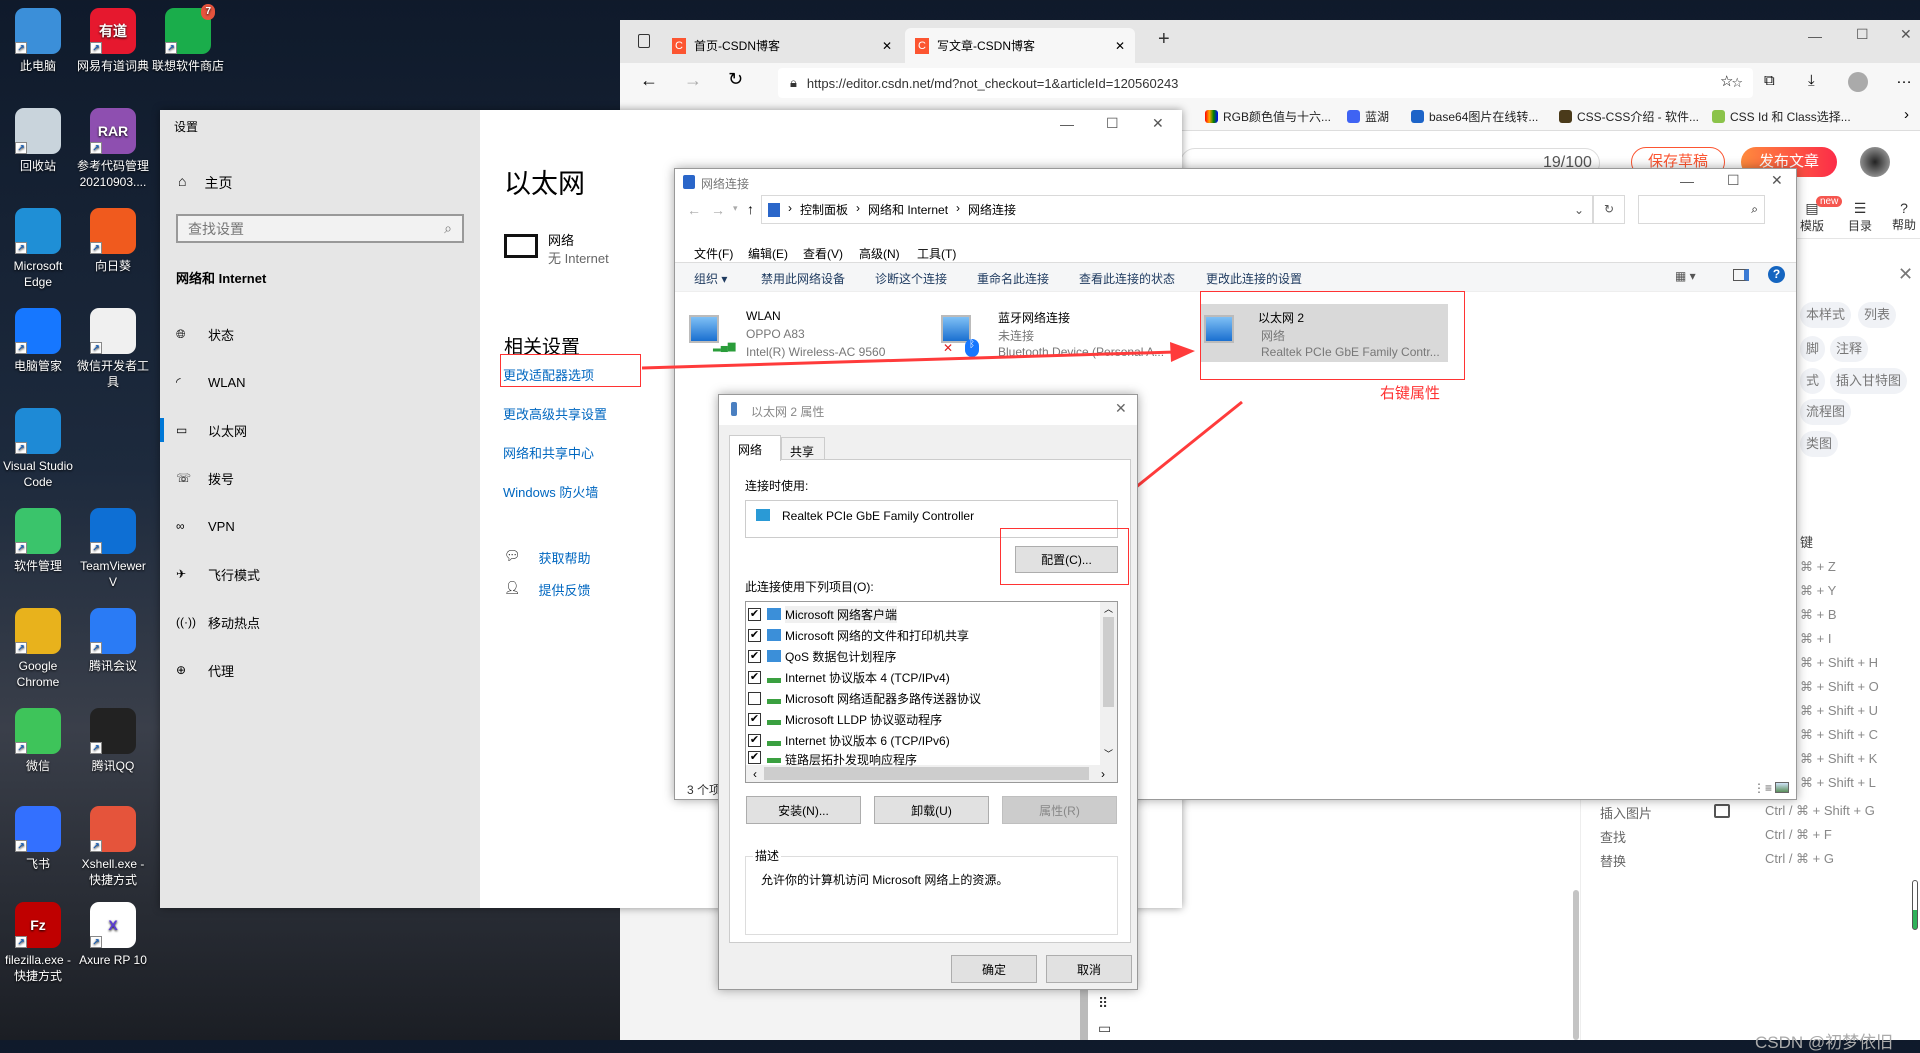  I want to click on component-item: ✔ QoS 数据包计划程序, so click(822, 656).